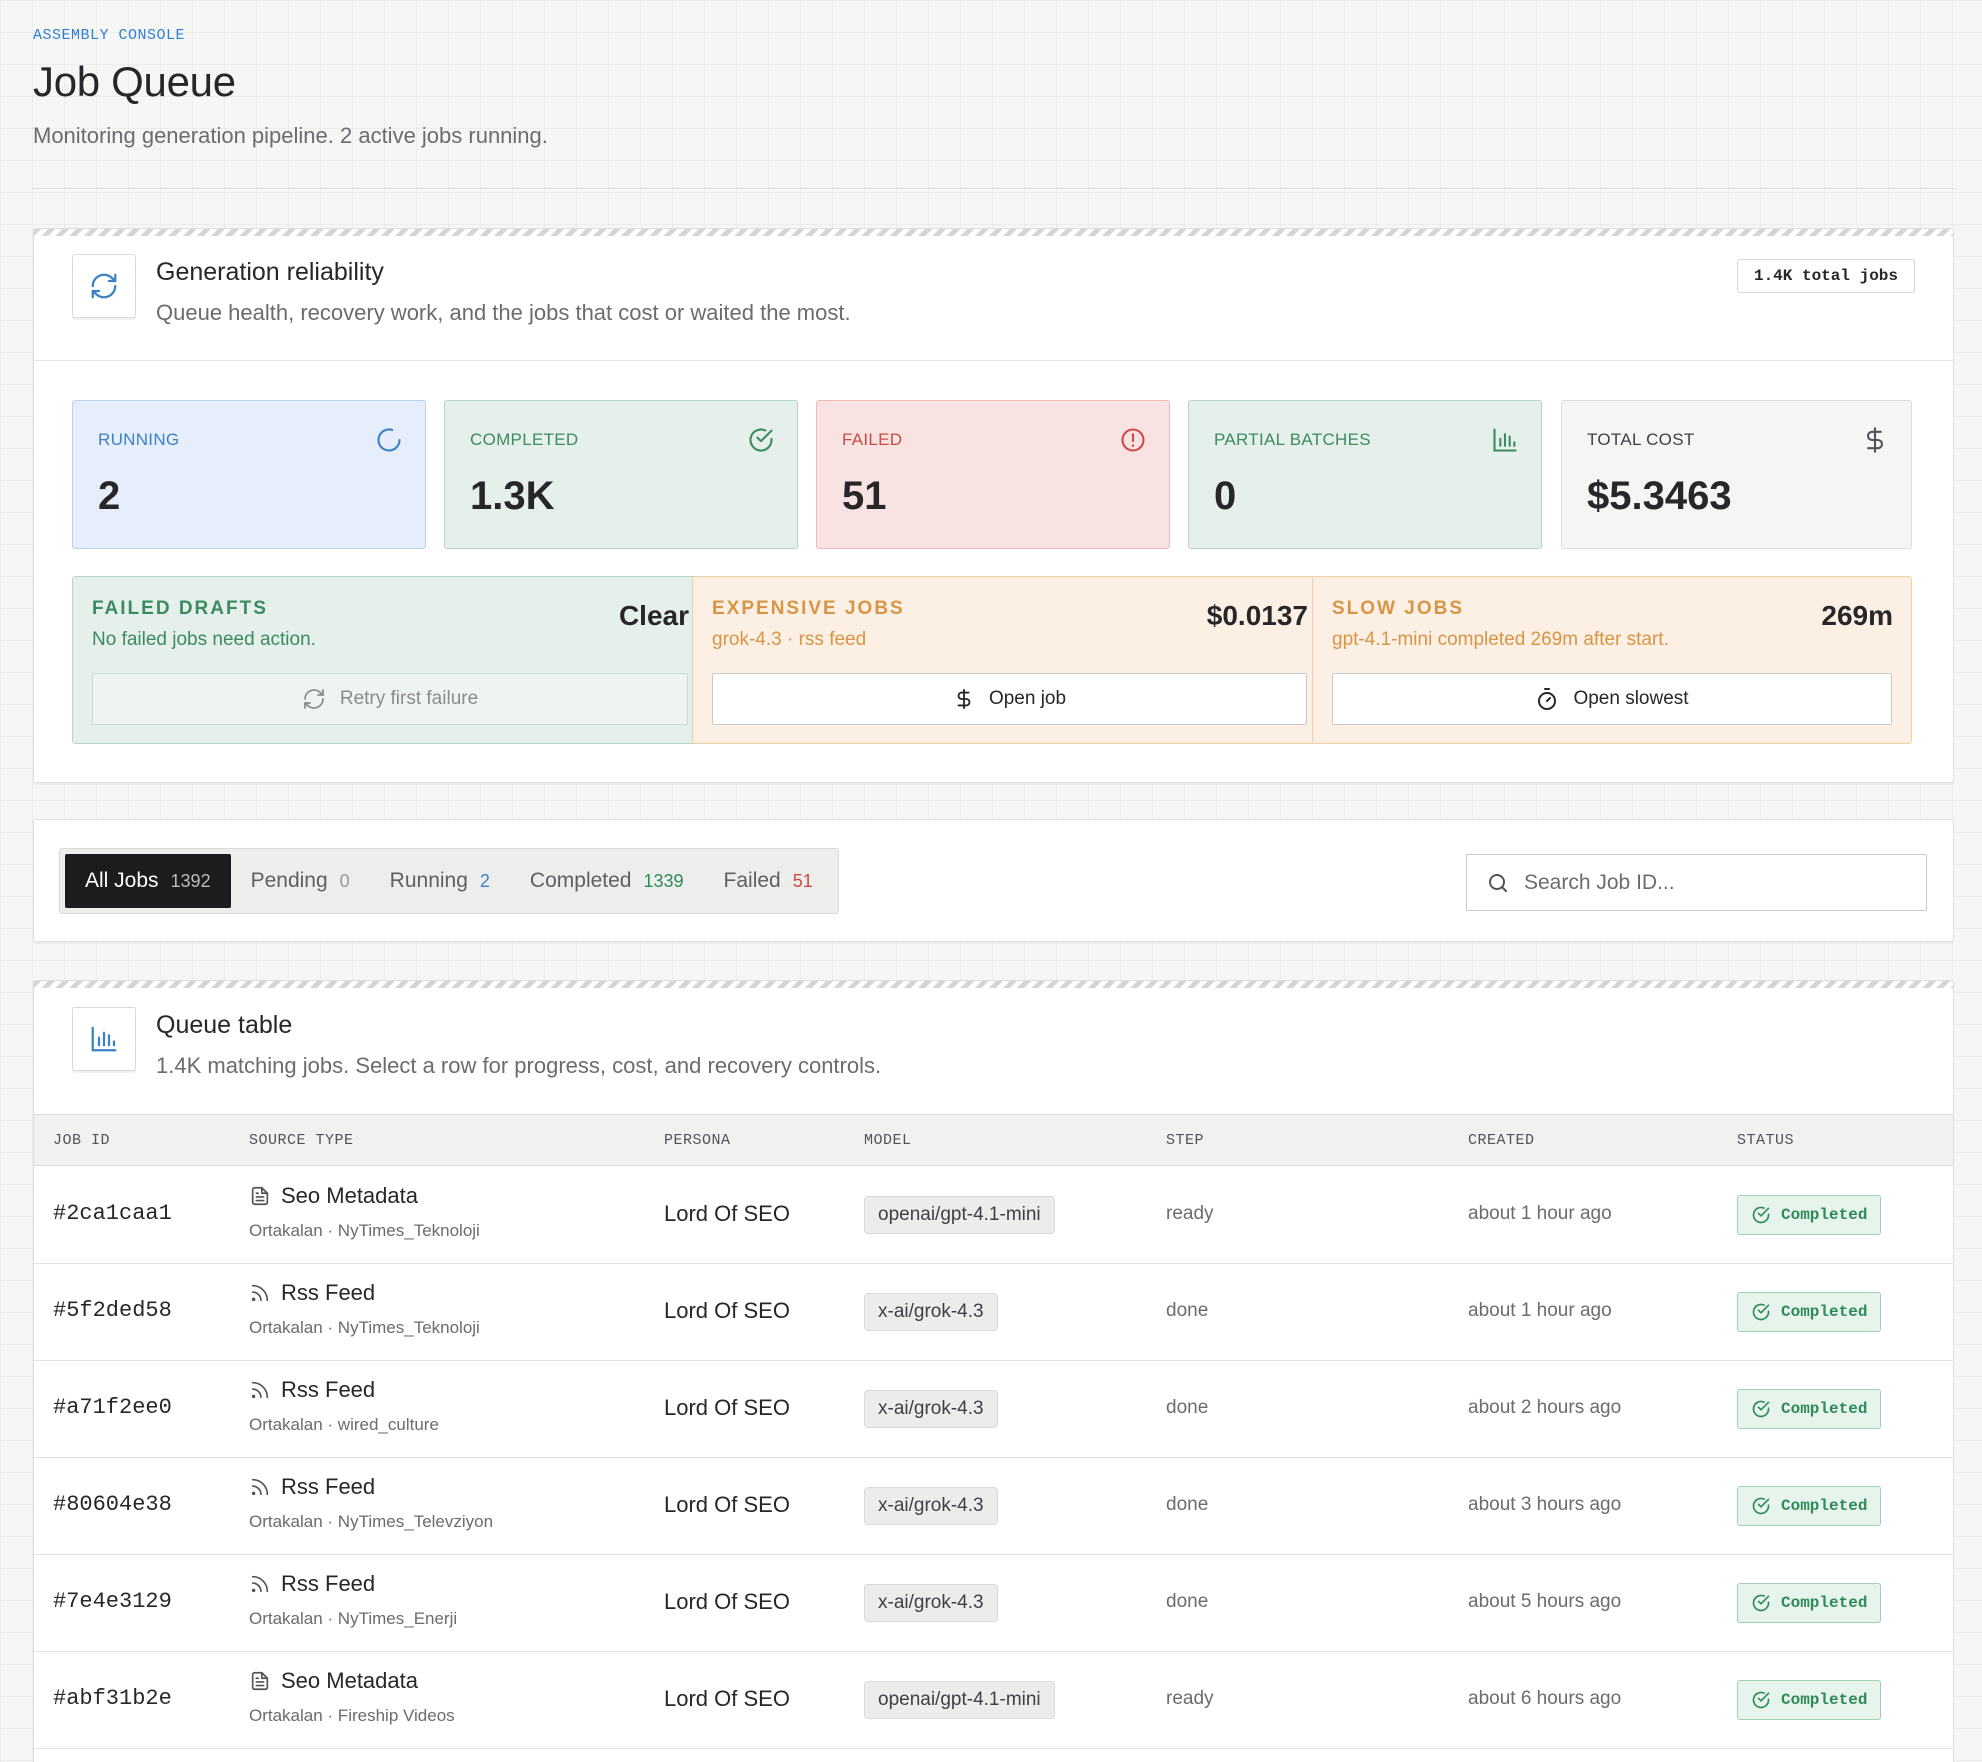 This screenshot has height=1762, width=1982. Describe the element at coordinates (1641, 439) in the screenshot. I see `stat-label: TOTAL COST` at that location.